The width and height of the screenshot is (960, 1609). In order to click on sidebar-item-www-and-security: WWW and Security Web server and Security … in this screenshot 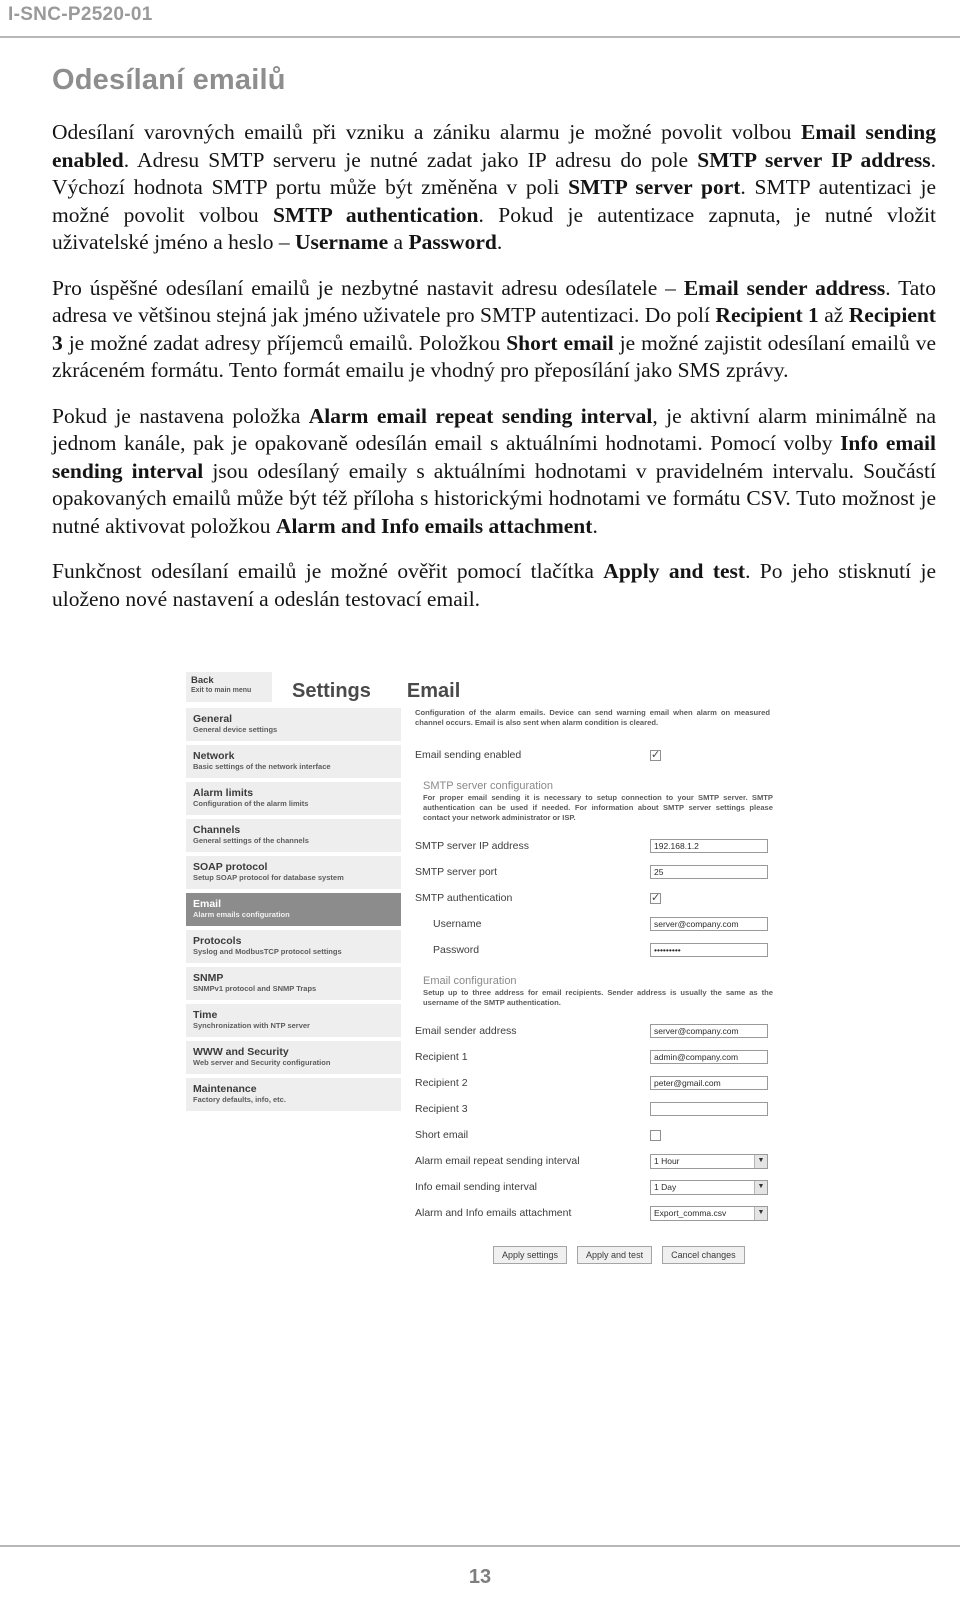, I will do `click(293, 1057)`.